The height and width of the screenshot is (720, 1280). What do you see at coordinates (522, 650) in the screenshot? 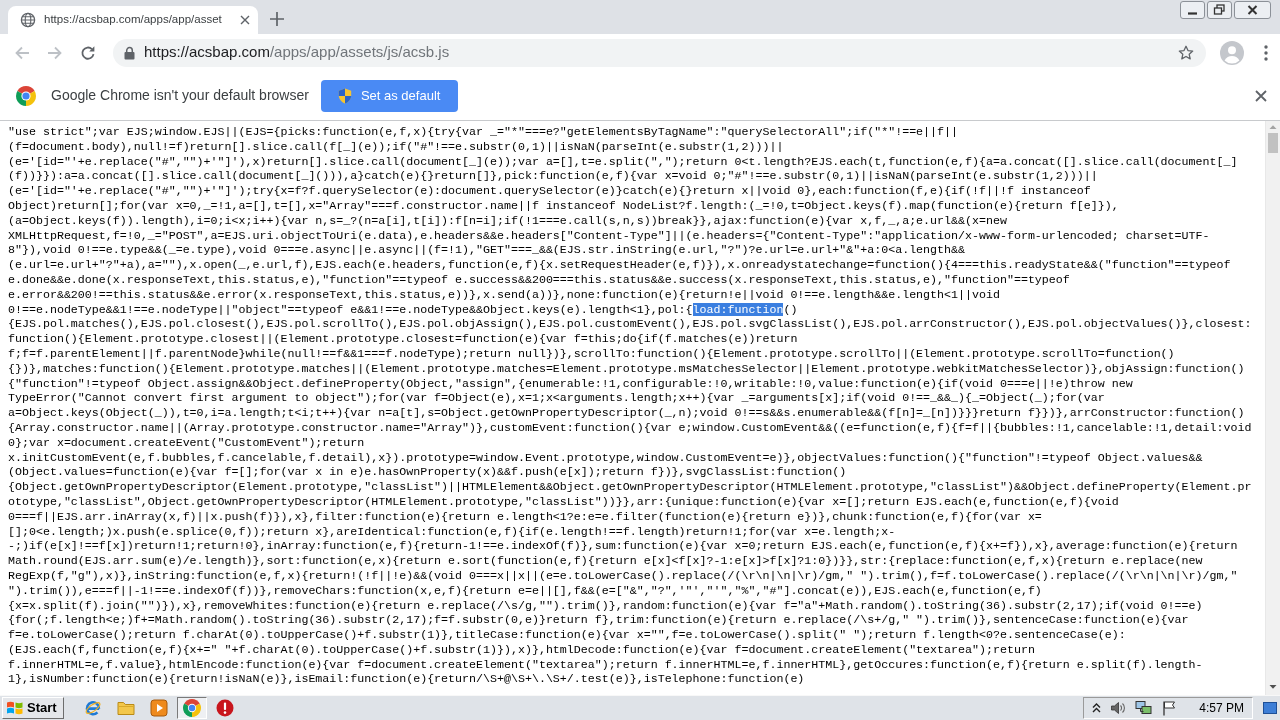
I see `code-line: (EJS.each(f,function(e,f){x+=" "+f.charAt(0).toUpperCase()+f.substr(1)}),x)},htmlDecode:function(e){var f=document.createElement("textarea");return` at bounding box center [522, 650].